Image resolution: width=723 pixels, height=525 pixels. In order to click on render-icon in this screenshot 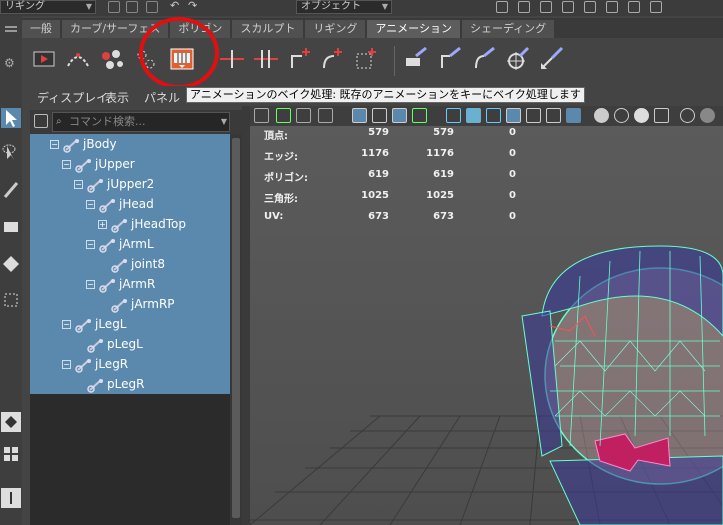, I will do `click(634, 7)`.